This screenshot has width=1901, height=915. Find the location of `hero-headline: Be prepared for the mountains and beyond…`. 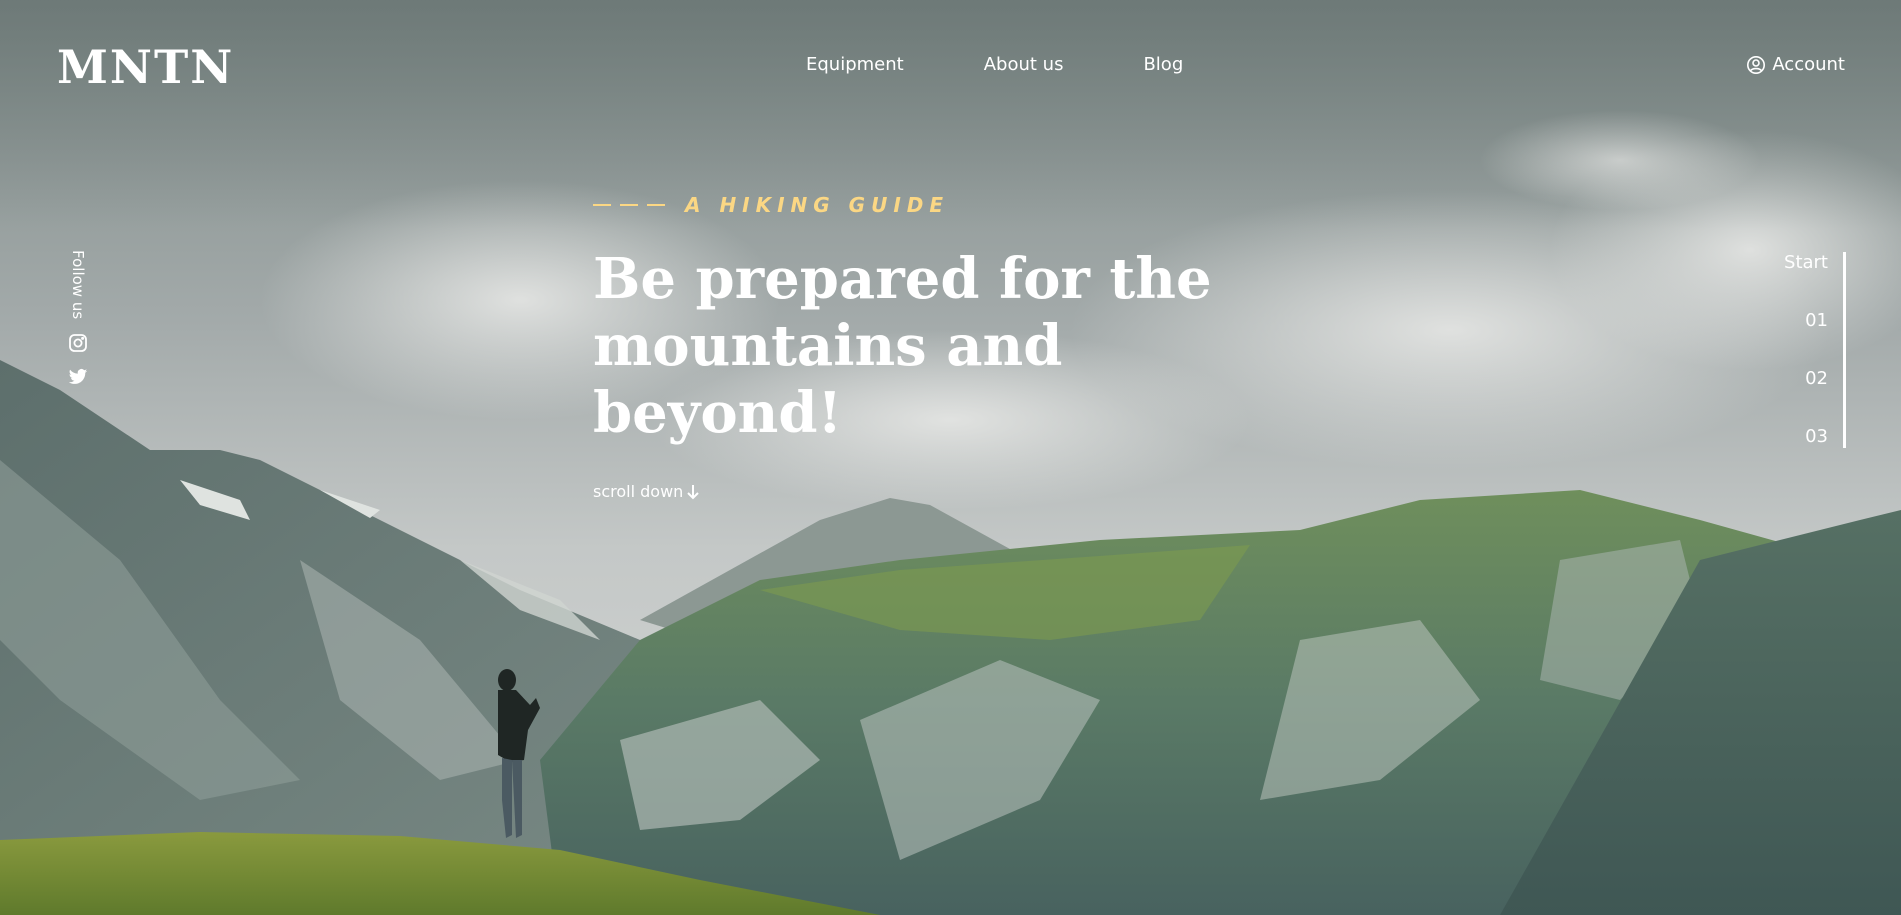

hero-headline: Be prepared for the mountains and beyond… is located at coordinates (943, 346).